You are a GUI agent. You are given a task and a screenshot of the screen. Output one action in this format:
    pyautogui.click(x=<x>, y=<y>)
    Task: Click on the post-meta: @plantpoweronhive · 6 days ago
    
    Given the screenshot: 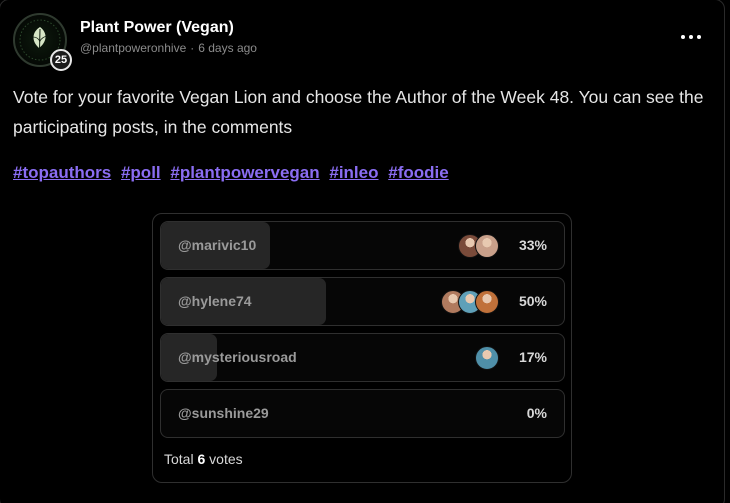 What is the action you would take?
    pyautogui.click(x=168, y=48)
    